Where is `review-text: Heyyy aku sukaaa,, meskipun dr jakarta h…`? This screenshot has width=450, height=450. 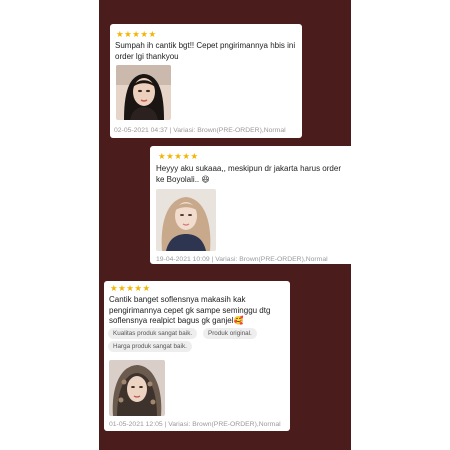 review-text: Heyyy aku sukaaa,, meskipun dr jakarta h… is located at coordinates (248, 174).